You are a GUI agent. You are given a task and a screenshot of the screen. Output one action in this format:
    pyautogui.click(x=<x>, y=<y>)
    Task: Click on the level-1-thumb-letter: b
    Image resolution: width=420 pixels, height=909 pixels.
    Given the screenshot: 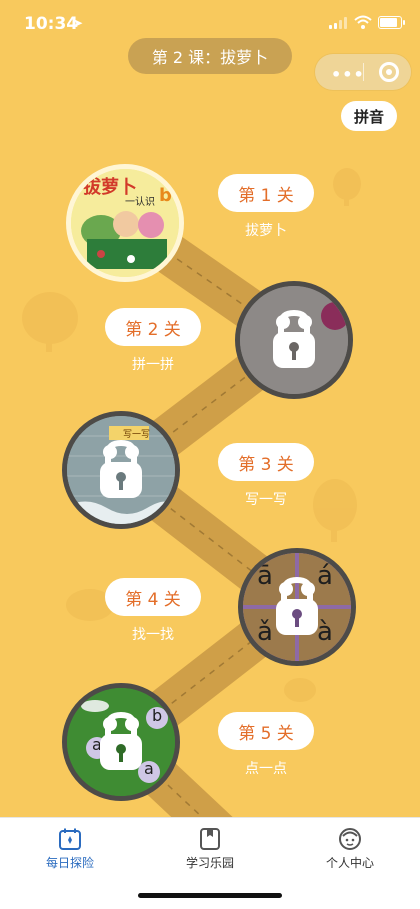 What is the action you would take?
    pyautogui.click(x=165, y=195)
    